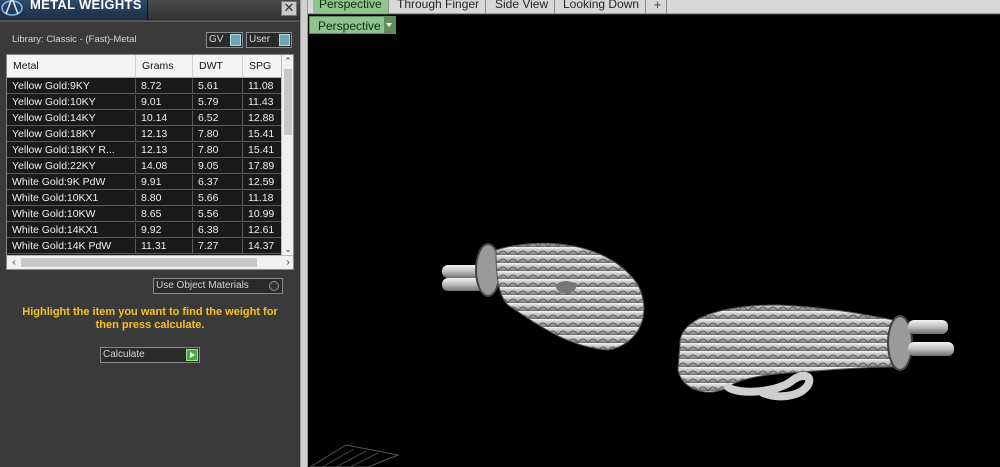 This screenshot has width=1000, height=467. Describe the element at coordinates (164, 166) in the screenshot. I see `cell-grams: 14.08` at that location.